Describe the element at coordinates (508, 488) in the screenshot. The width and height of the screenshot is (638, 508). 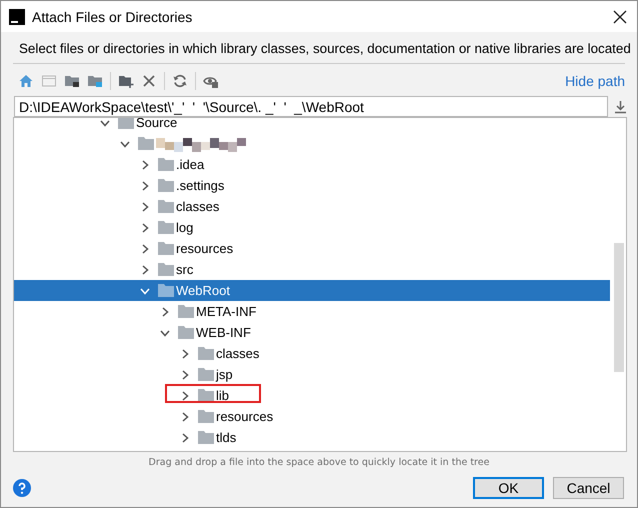
I see `ok-button: OK` at that location.